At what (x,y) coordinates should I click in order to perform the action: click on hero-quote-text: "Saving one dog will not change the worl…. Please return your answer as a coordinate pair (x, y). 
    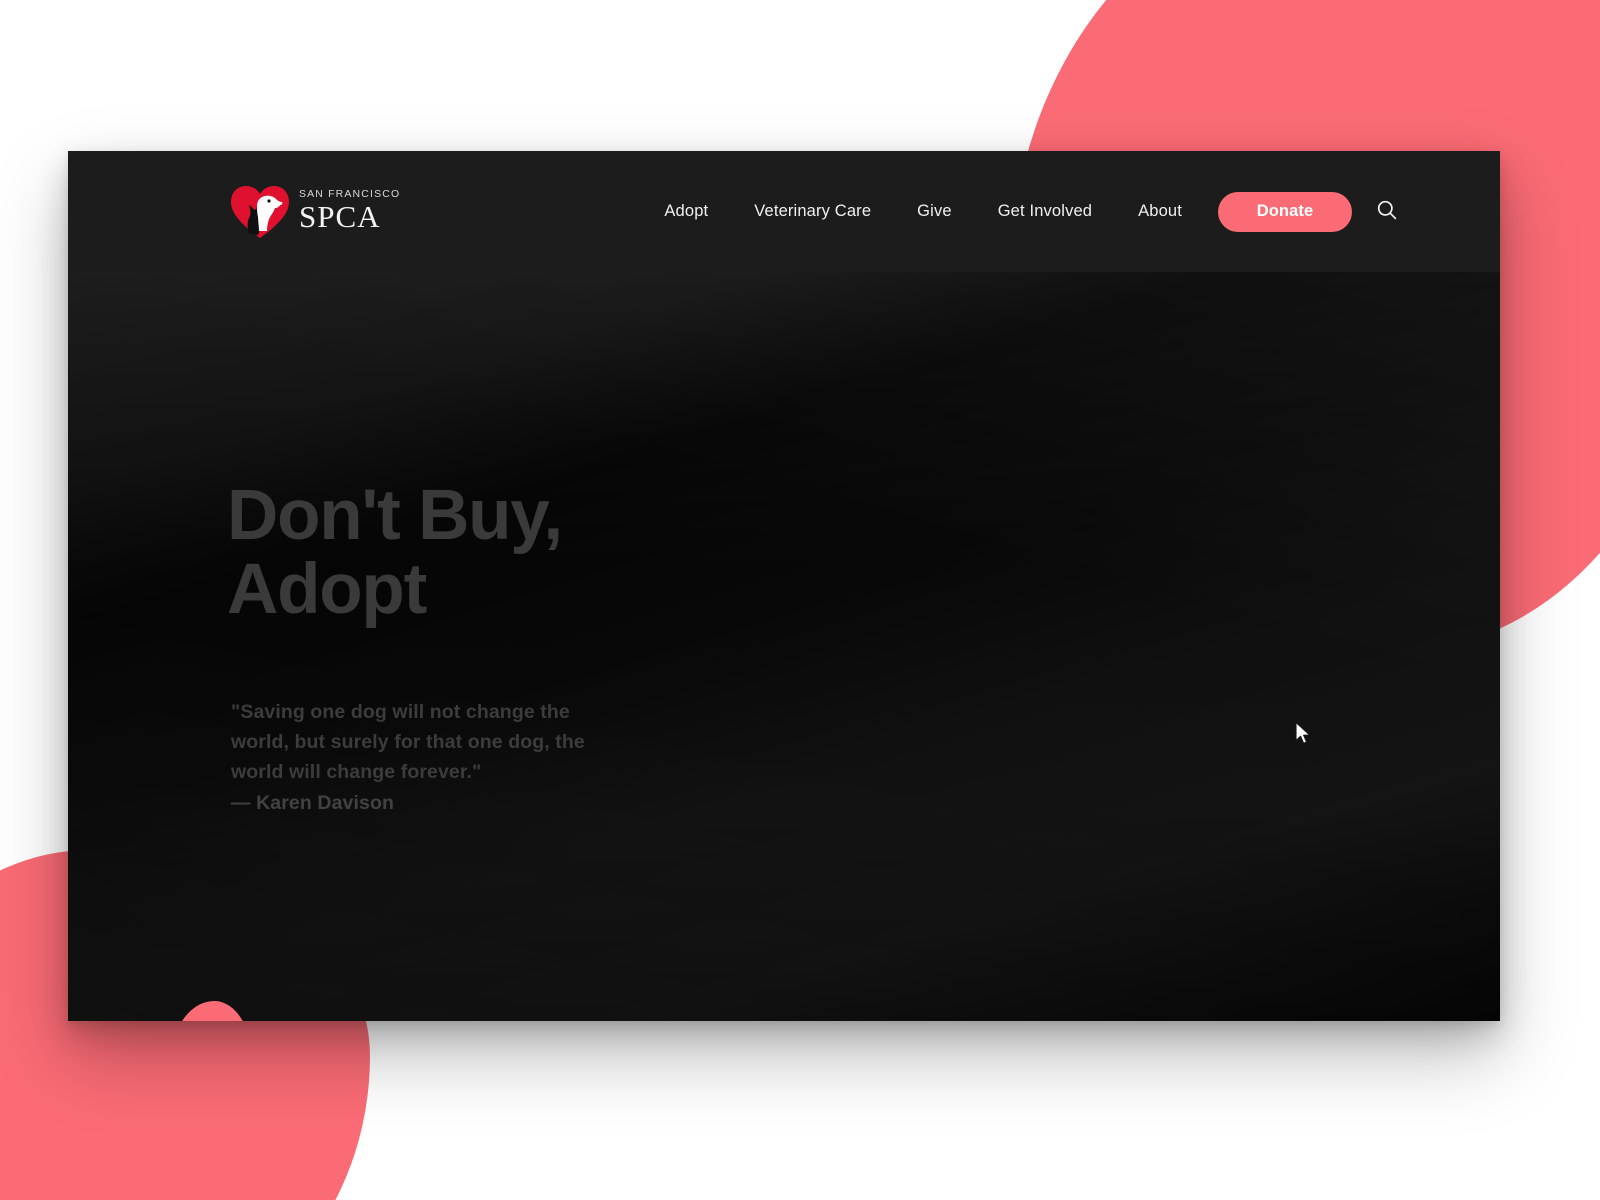
    Looking at the image, I should click on (408, 742).